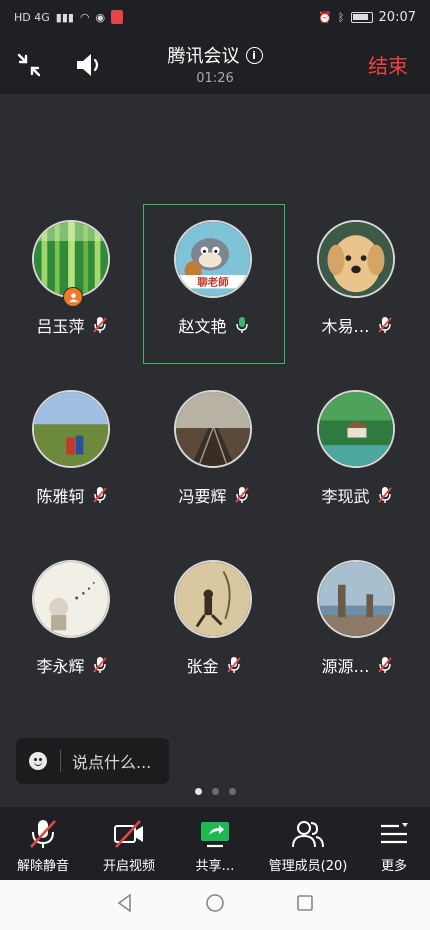  I want to click on members-icon, so click(308, 834).